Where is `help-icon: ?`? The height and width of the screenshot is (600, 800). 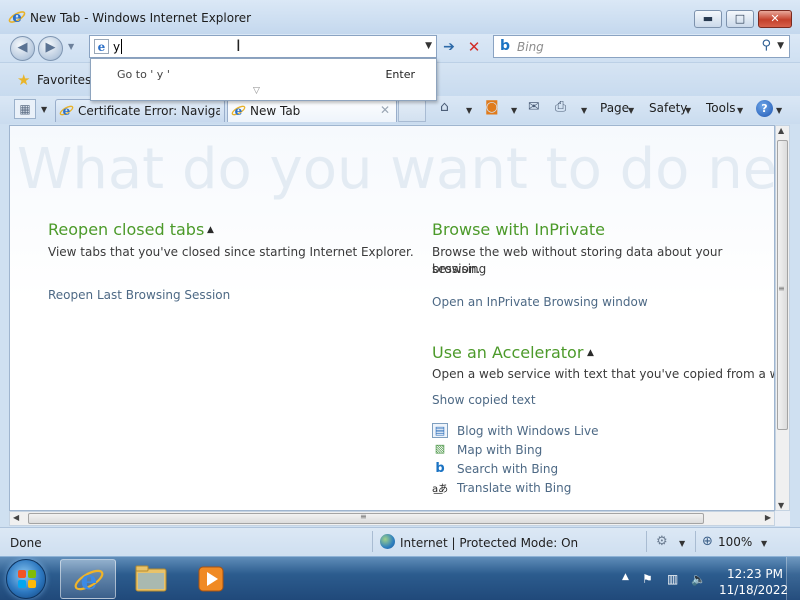 help-icon: ? is located at coordinates (764, 108).